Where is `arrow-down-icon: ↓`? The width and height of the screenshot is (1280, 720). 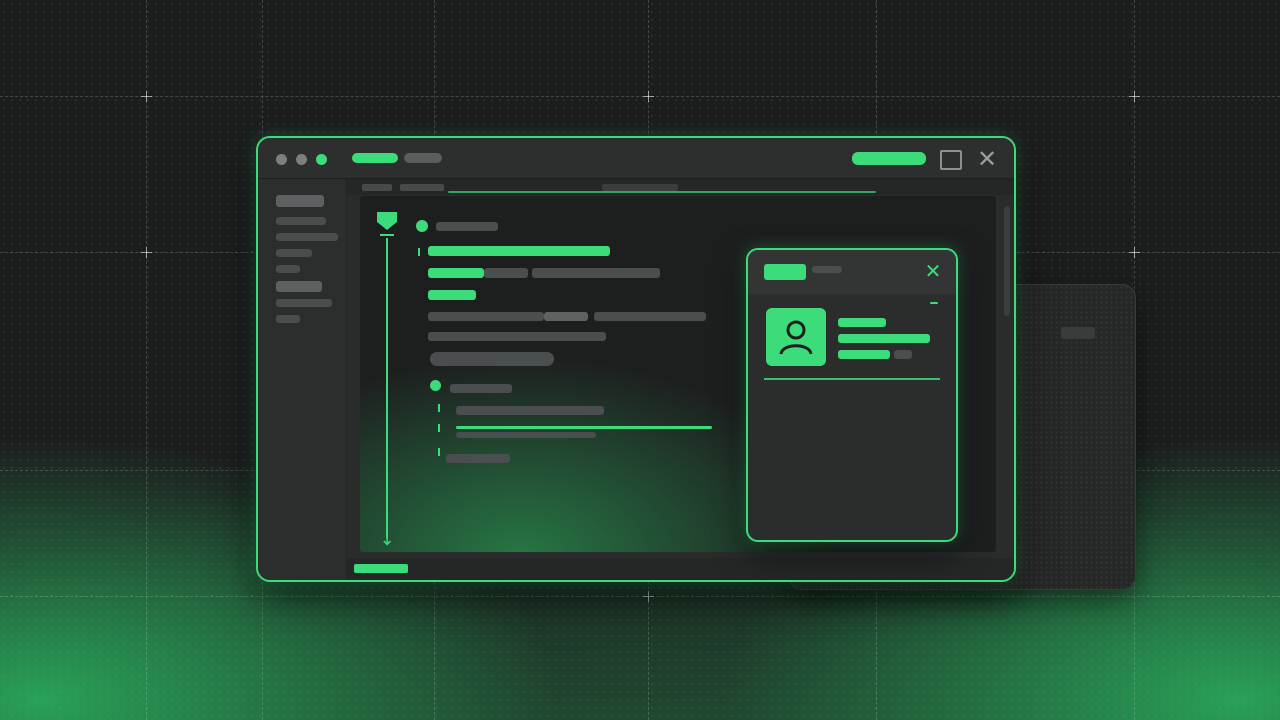
arrow-down-icon: ↓ is located at coordinates (387, 539).